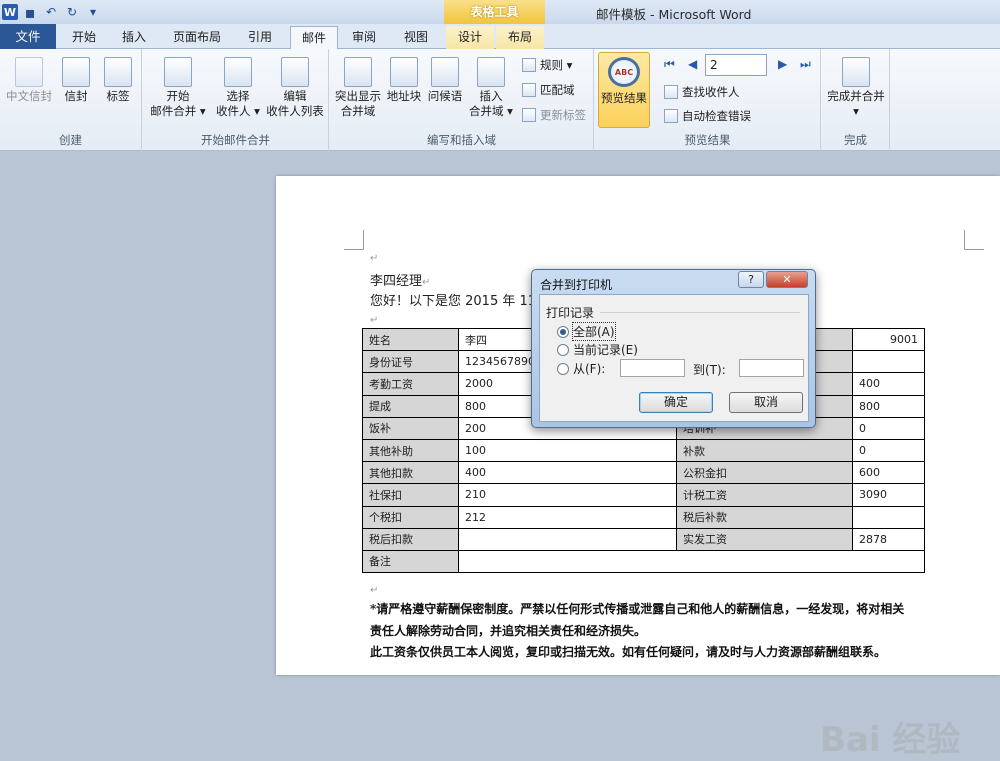  I want to click on field-value-cell: 2878, so click(888, 539).